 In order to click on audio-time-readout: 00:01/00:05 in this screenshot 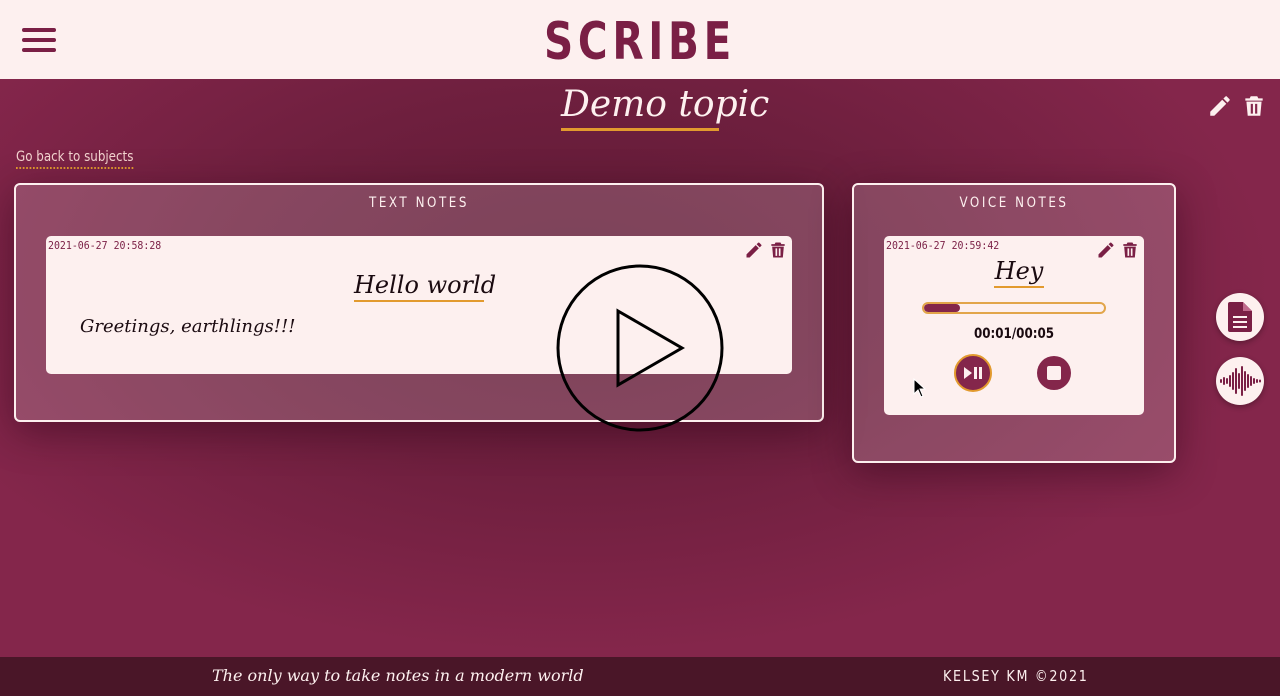, I will do `click(1014, 334)`.